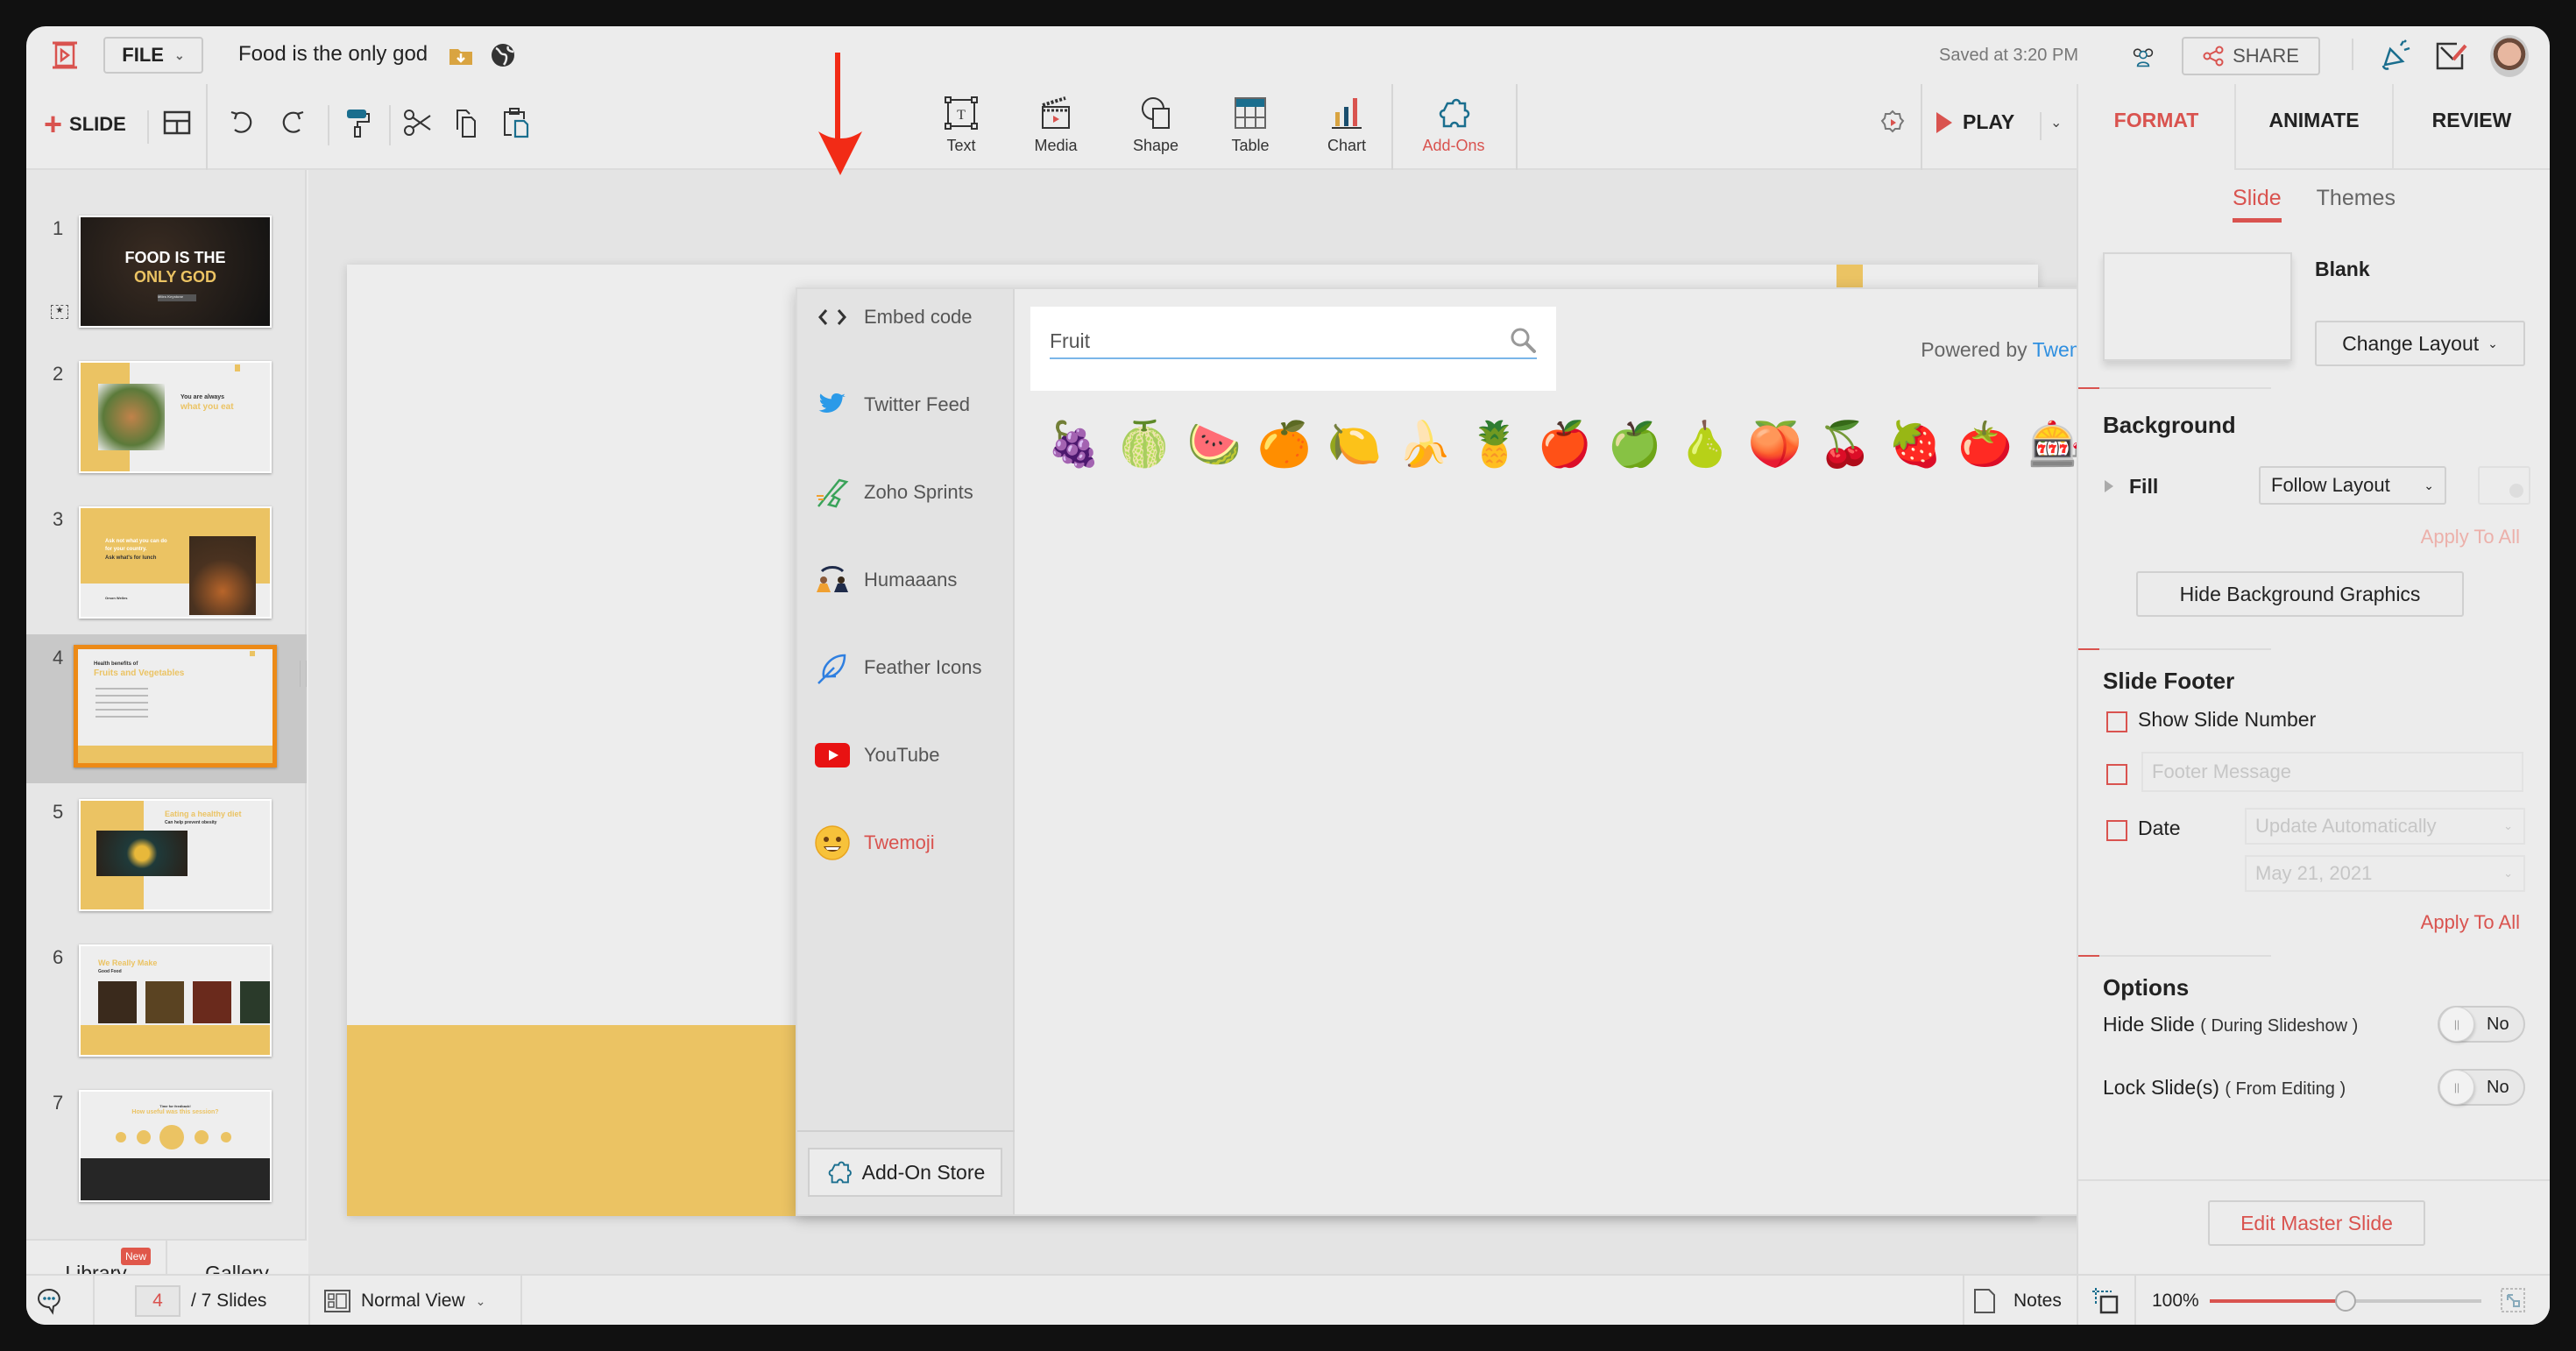 This screenshot has height=1351, width=2576. Describe the element at coordinates (1775, 444) in the screenshot. I see `emoji-peach-icon: 🍑` at that location.